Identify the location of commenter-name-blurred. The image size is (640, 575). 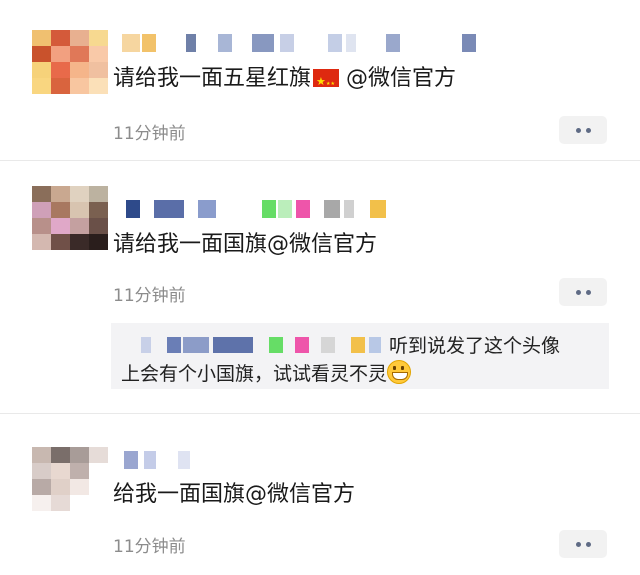
(256, 345).